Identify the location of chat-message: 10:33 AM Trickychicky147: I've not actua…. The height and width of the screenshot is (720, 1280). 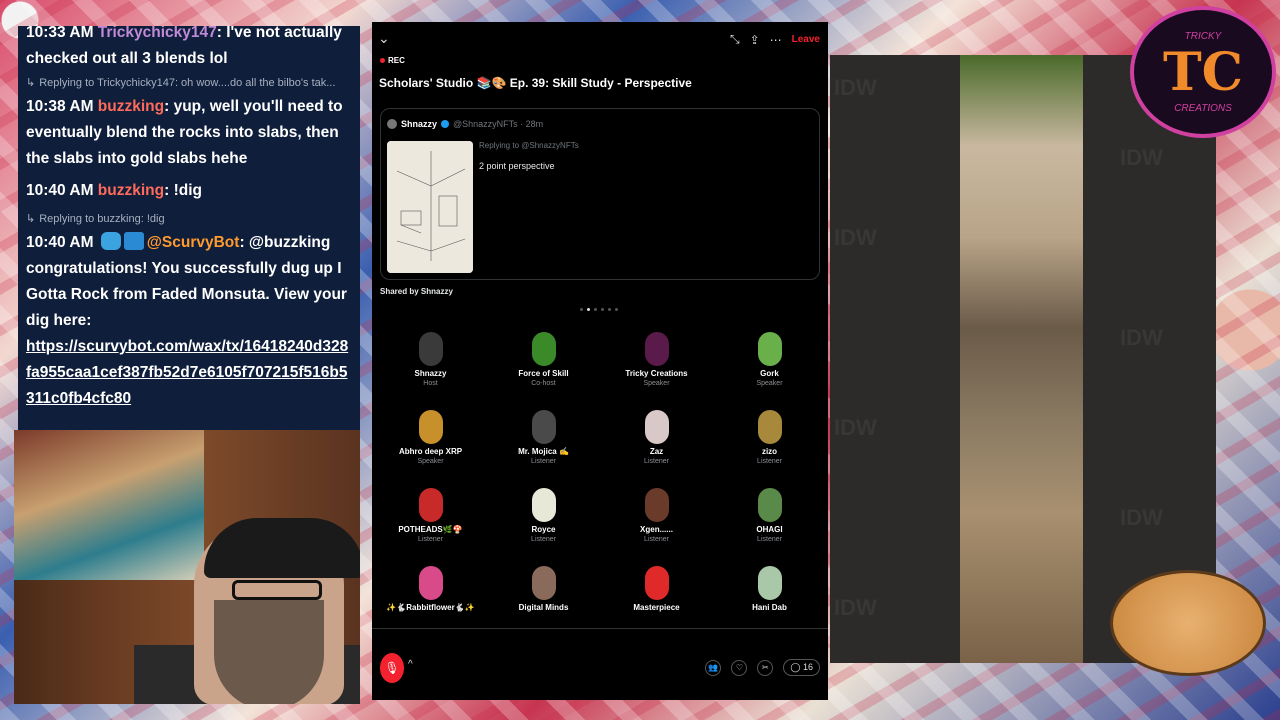
(189, 49).